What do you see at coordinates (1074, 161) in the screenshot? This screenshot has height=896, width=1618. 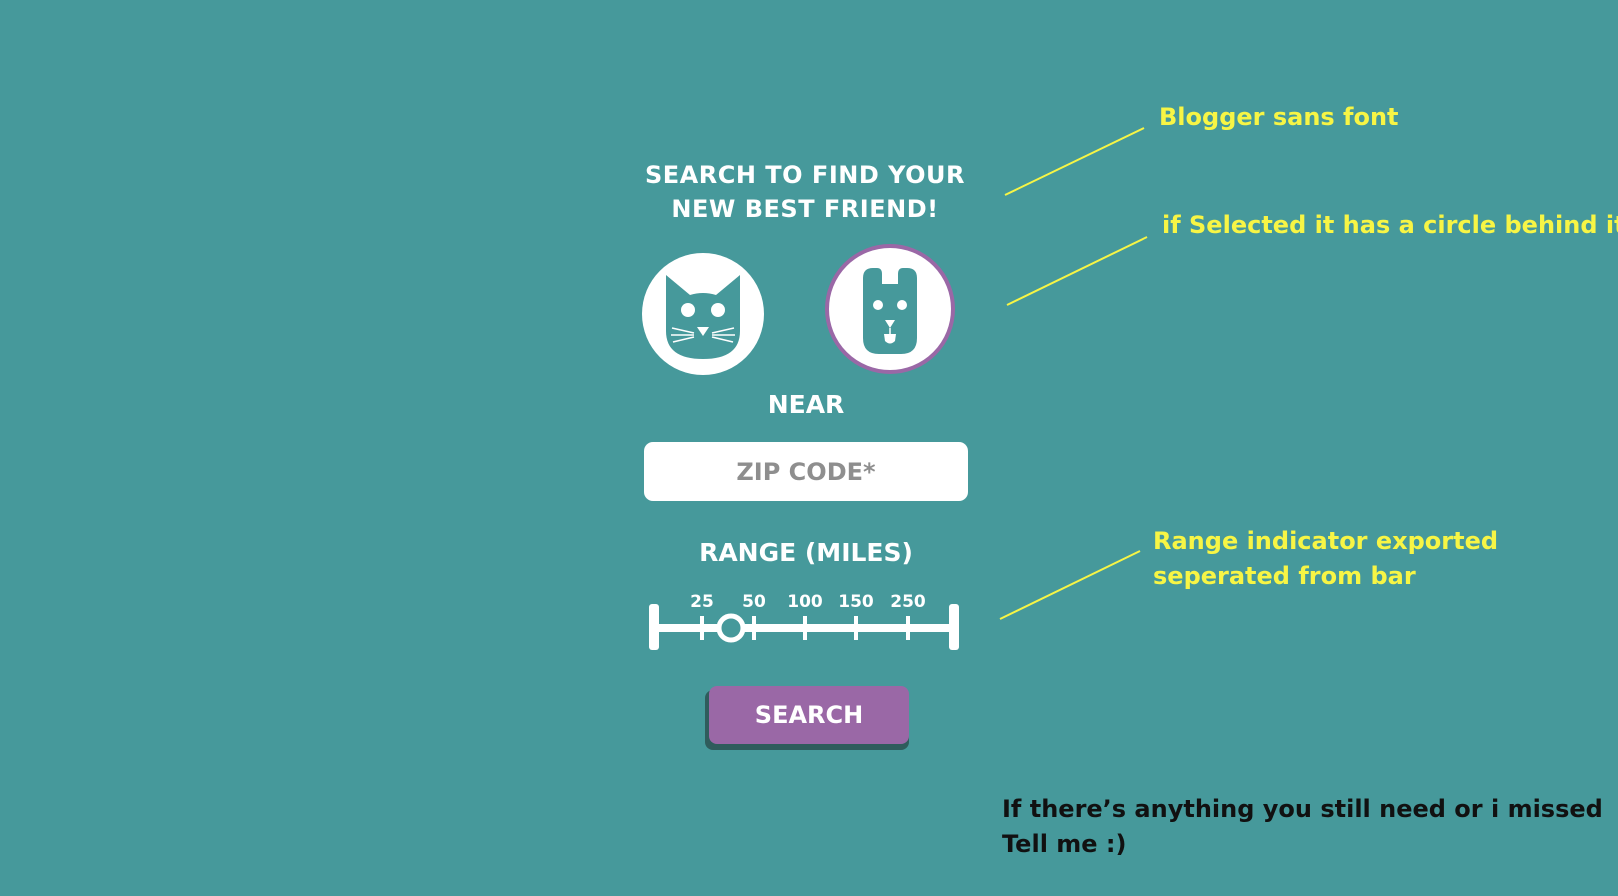 I see `leader-line-font` at bounding box center [1074, 161].